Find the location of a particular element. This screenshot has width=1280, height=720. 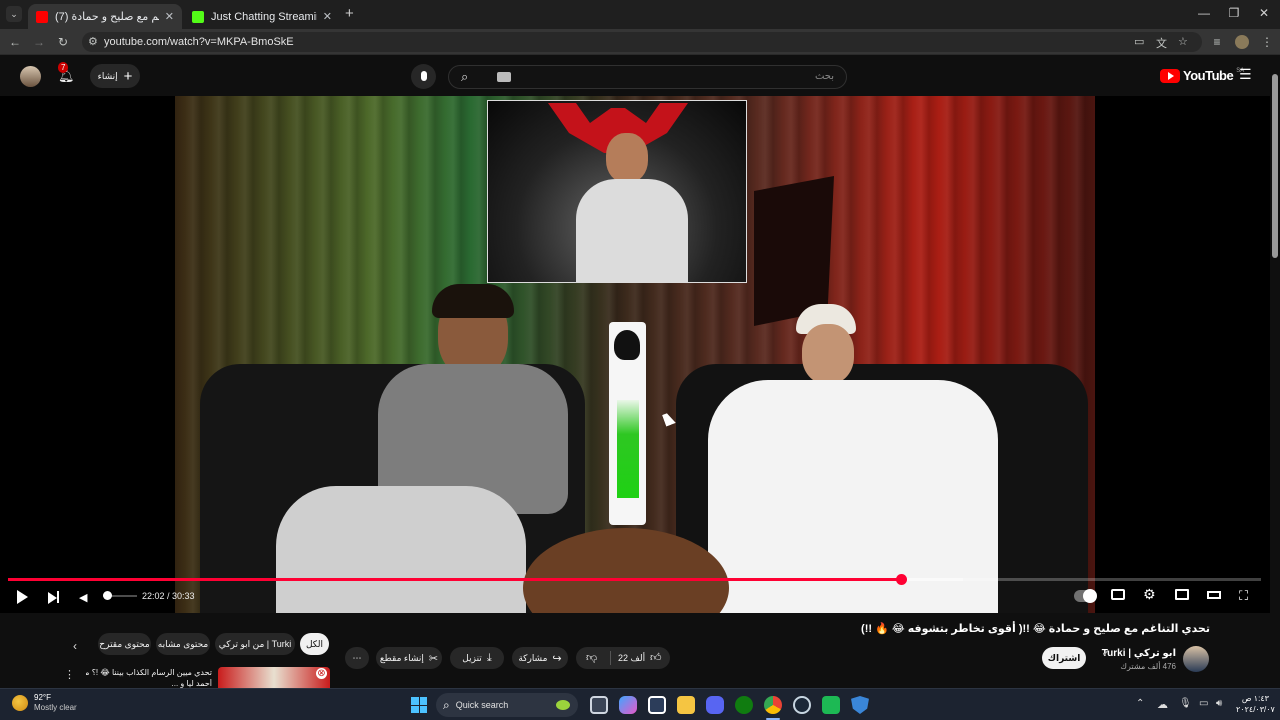

tab-search-button: ⌄ is located at coordinates (14, 14).